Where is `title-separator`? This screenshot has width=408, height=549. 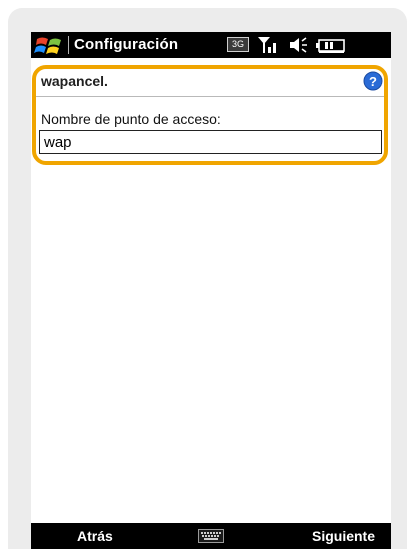 title-separator is located at coordinates (68, 45).